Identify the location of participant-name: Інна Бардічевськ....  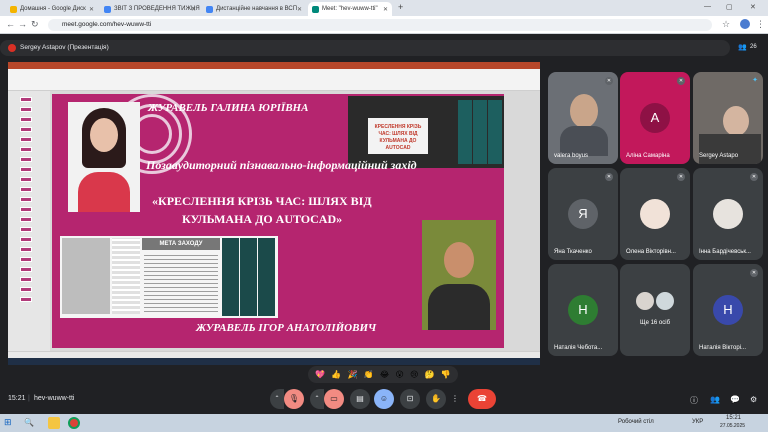
(725, 252).